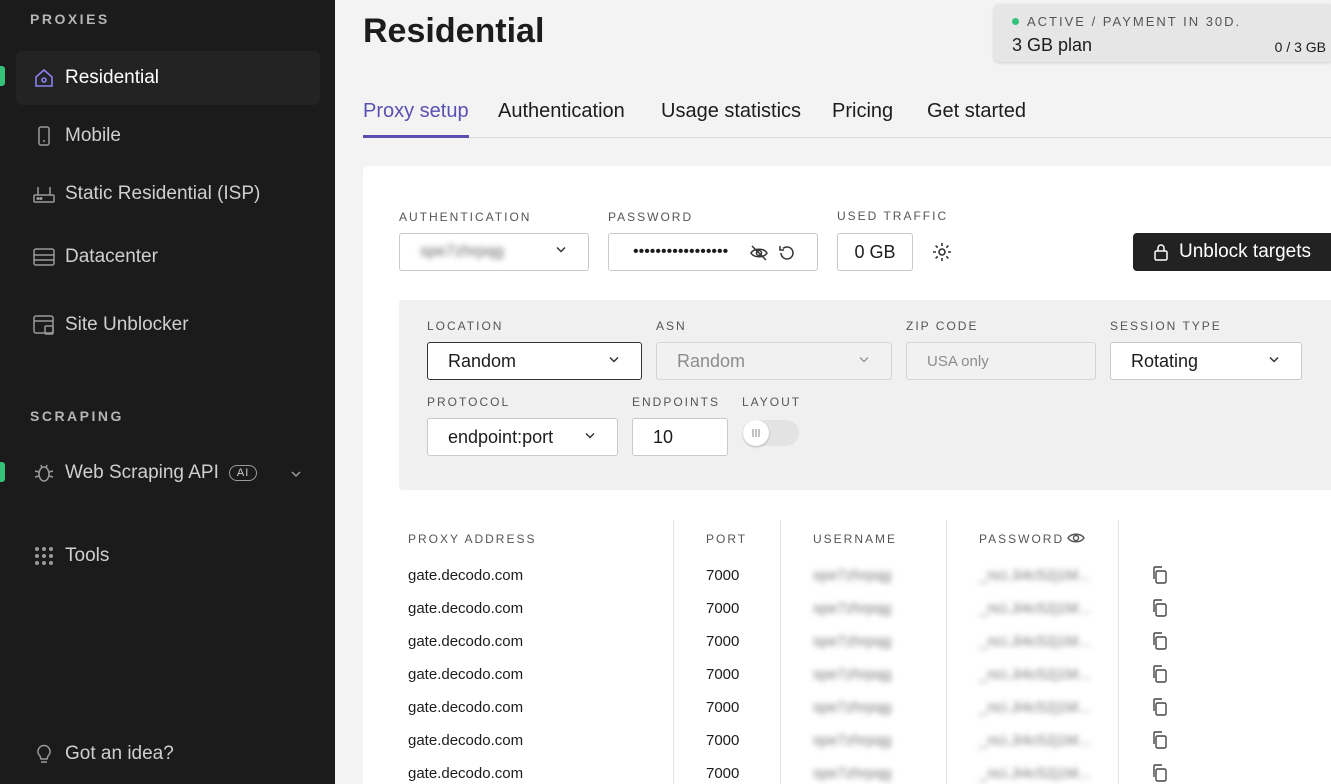 Image resolution: width=1331 pixels, height=784 pixels. Describe the element at coordinates (465, 217) in the screenshot. I see `authentication-label: AUTHENTICATION` at that location.